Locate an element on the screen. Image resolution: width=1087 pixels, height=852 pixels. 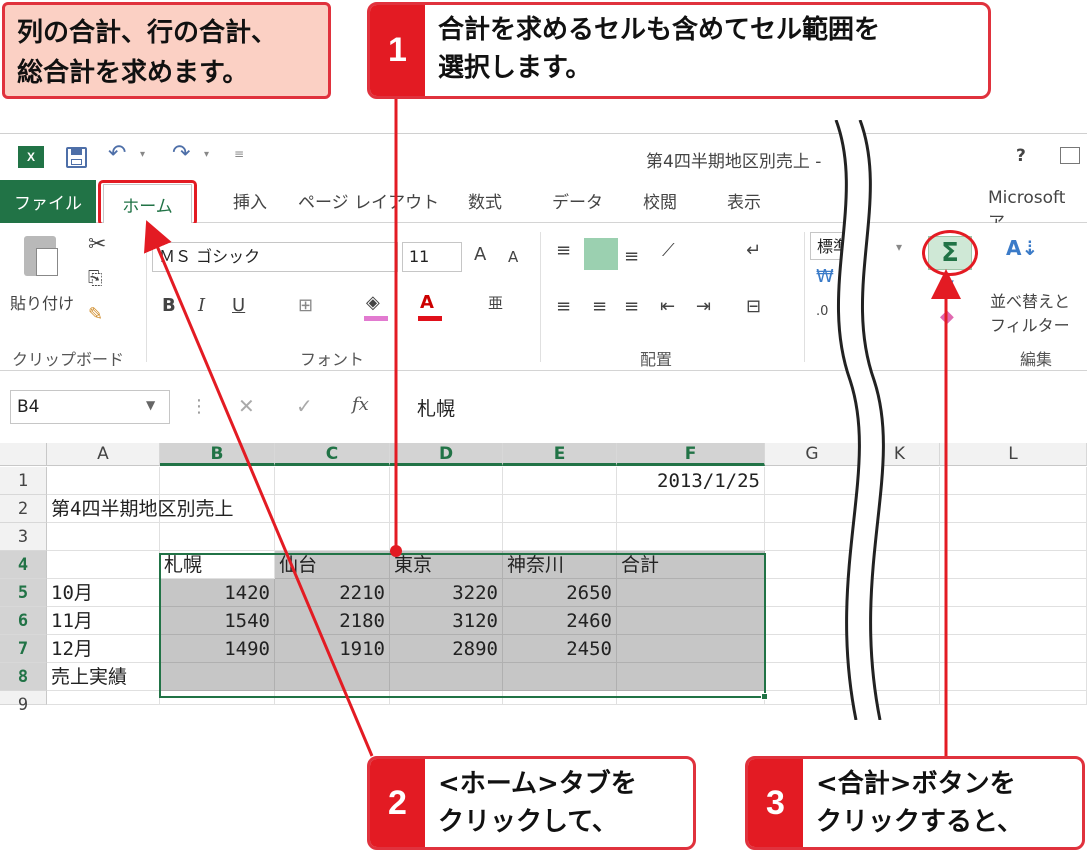
step2-line-1: <ホーム>タブを is located at coordinates (537, 784).